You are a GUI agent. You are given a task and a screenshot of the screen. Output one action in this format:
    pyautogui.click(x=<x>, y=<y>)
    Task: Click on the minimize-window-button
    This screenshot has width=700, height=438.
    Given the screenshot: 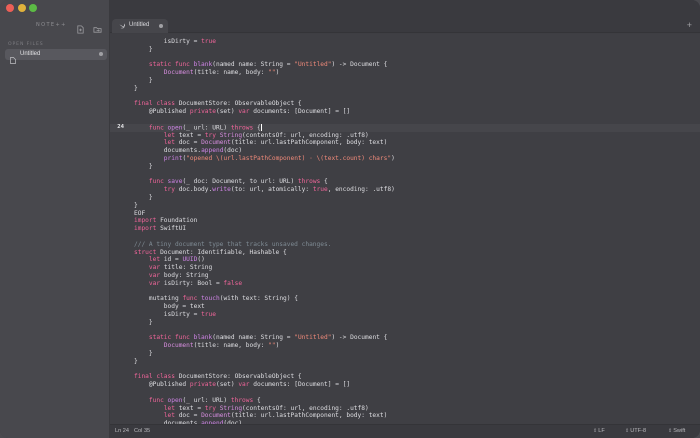 What is the action you would take?
    pyautogui.click(x=22, y=8)
    